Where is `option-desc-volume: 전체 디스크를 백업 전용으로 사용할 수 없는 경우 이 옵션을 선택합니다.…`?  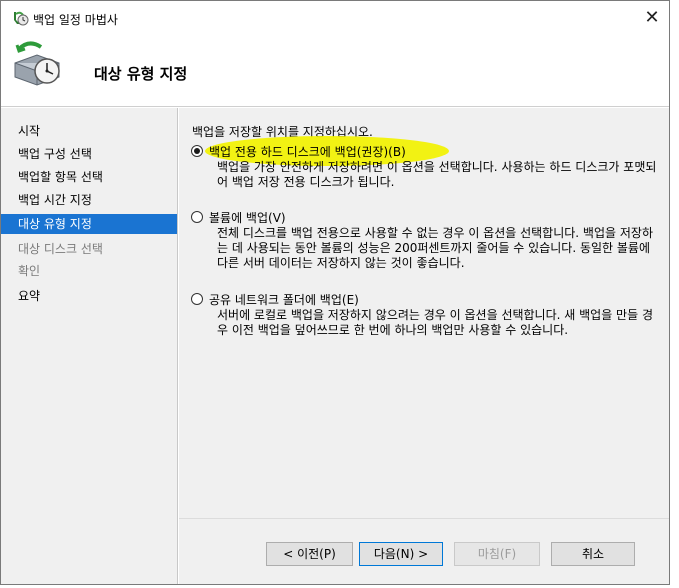
option-desc-volume: 전체 디스크를 백업 전용으로 사용할 수 없는 경우 이 옵션을 선택합니다.… is located at coordinates (435, 248).